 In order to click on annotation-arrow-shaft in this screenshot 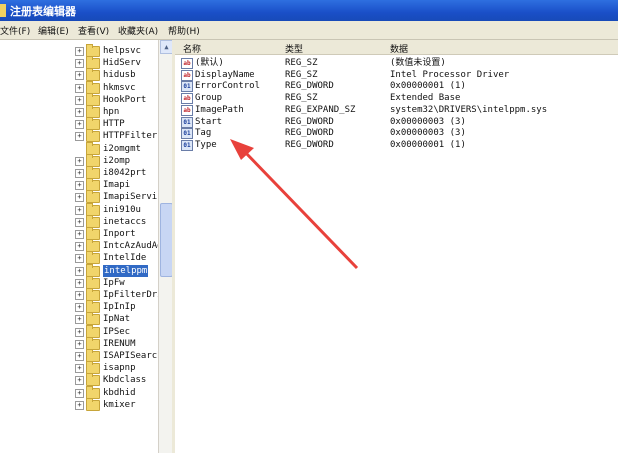, I will do `click(300, 209)`.